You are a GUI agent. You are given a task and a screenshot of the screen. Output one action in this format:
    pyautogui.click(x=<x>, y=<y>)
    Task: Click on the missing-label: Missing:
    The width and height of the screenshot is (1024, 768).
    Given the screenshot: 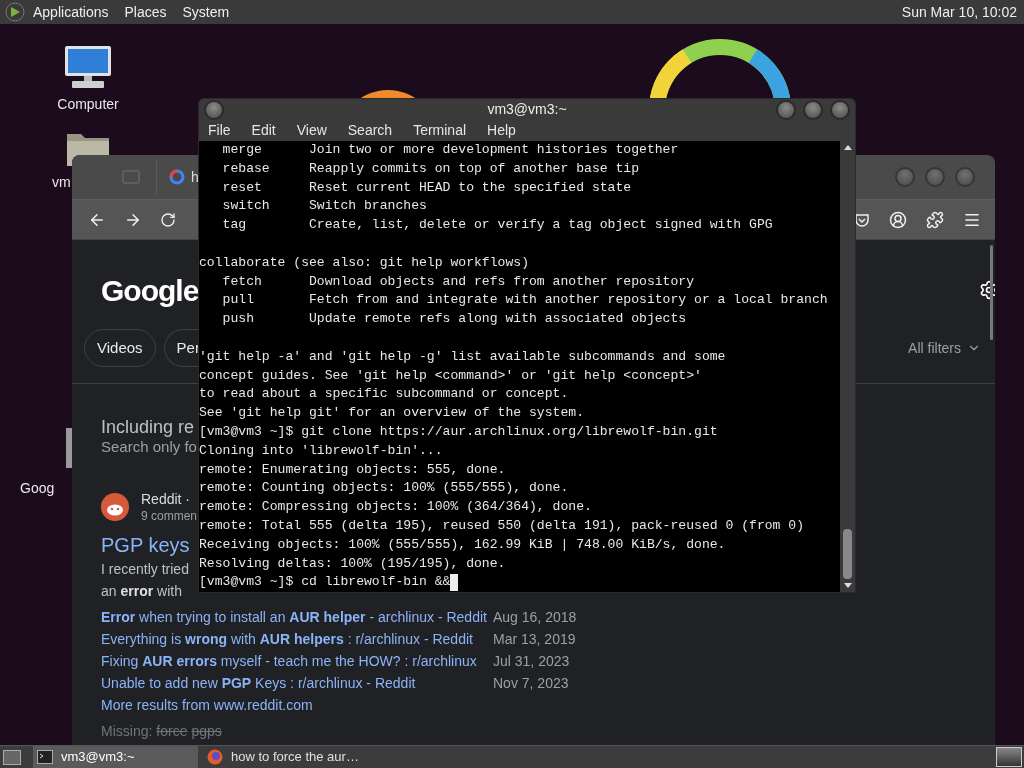 What is the action you would take?
    pyautogui.click(x=127, y=731)
    